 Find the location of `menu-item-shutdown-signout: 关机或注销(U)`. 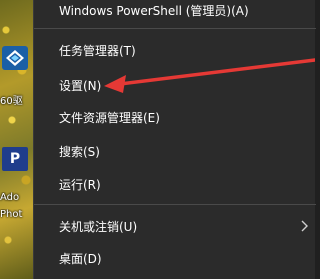

menu-item-shutdown-signout: 关机或注销(U) is located at coordinates (175, 226).